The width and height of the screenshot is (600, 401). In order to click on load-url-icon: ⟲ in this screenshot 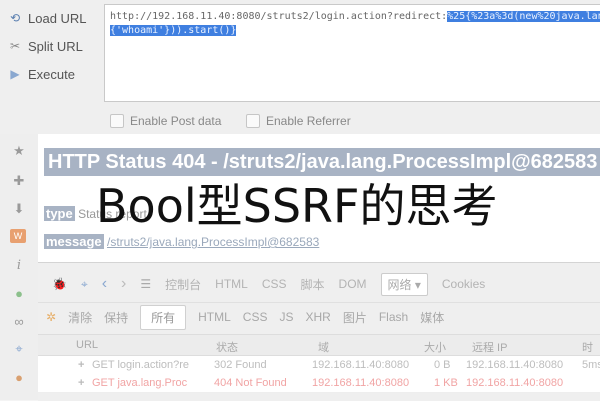, I will do `click(15, 18)`.